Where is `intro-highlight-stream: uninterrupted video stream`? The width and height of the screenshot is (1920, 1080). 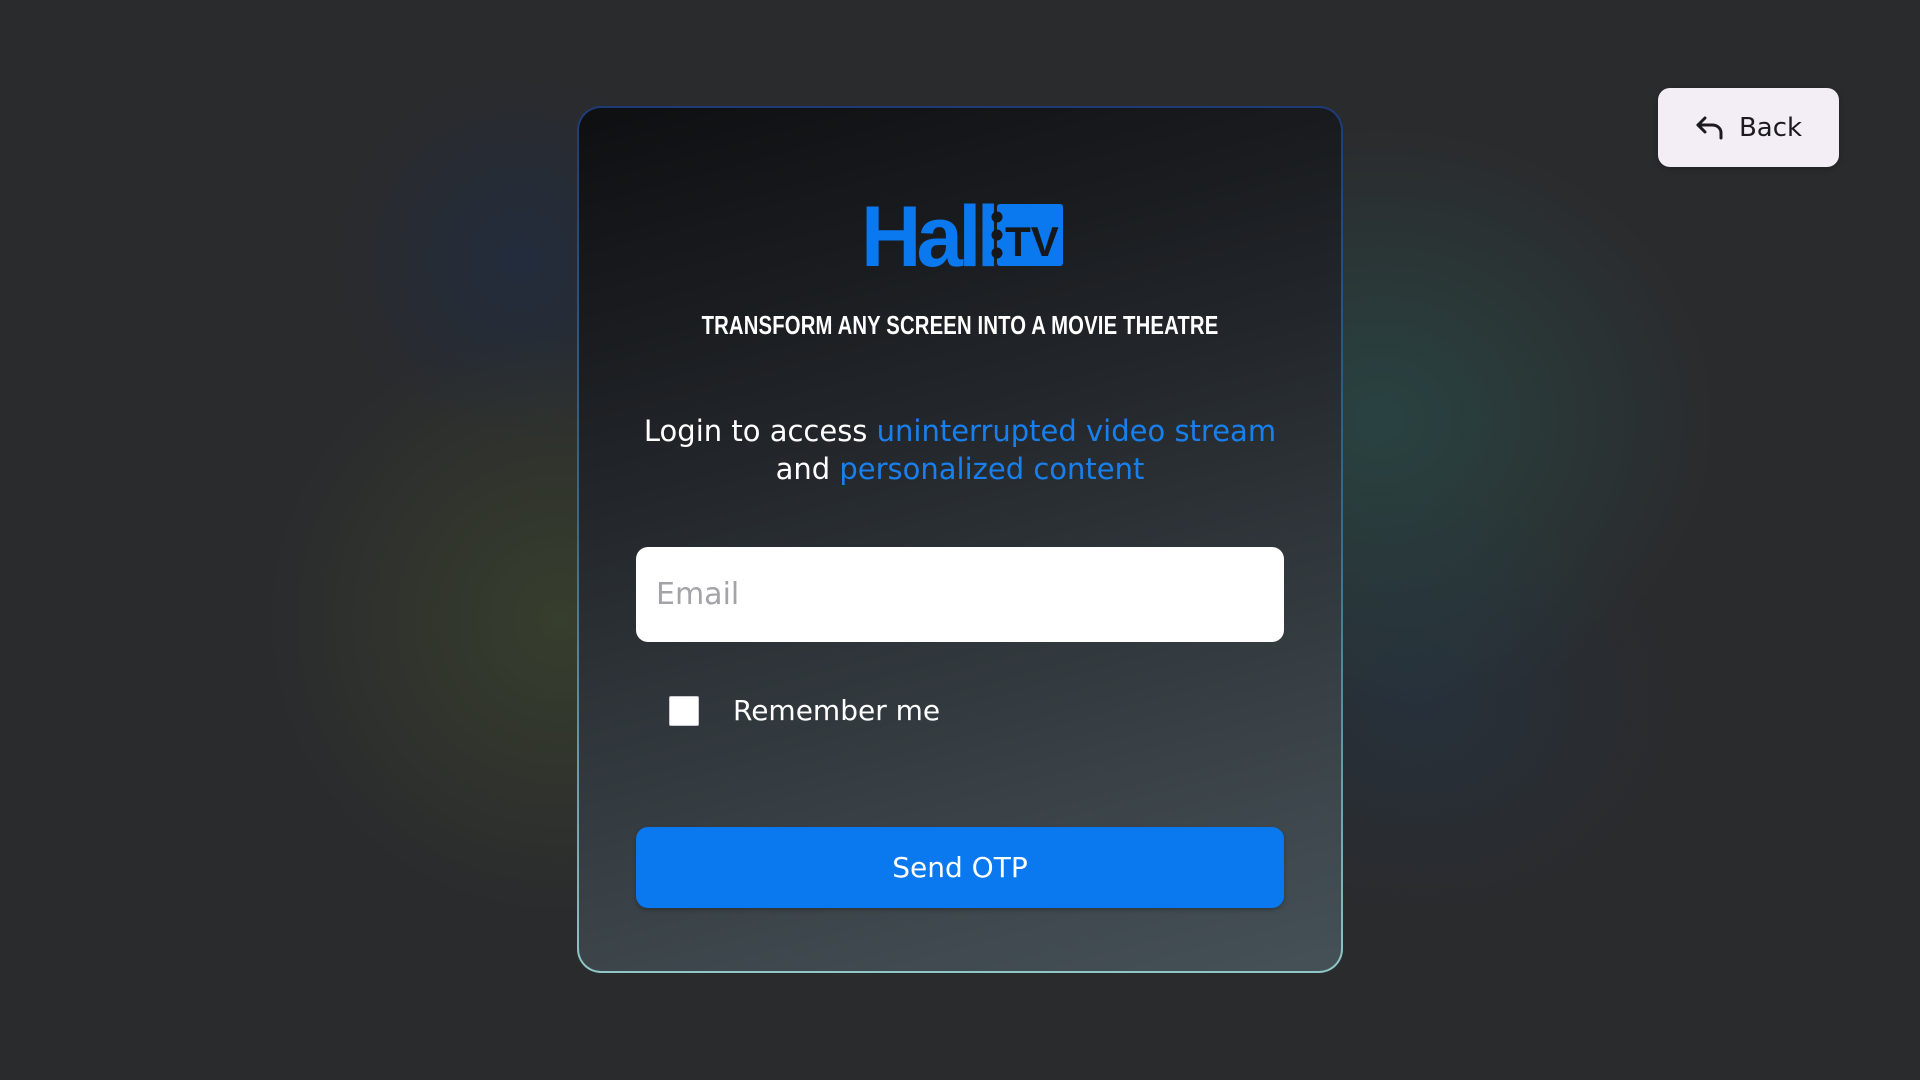 intro-highlight-stream: uninterrupted video stream is located at coordinates (1076, 431).